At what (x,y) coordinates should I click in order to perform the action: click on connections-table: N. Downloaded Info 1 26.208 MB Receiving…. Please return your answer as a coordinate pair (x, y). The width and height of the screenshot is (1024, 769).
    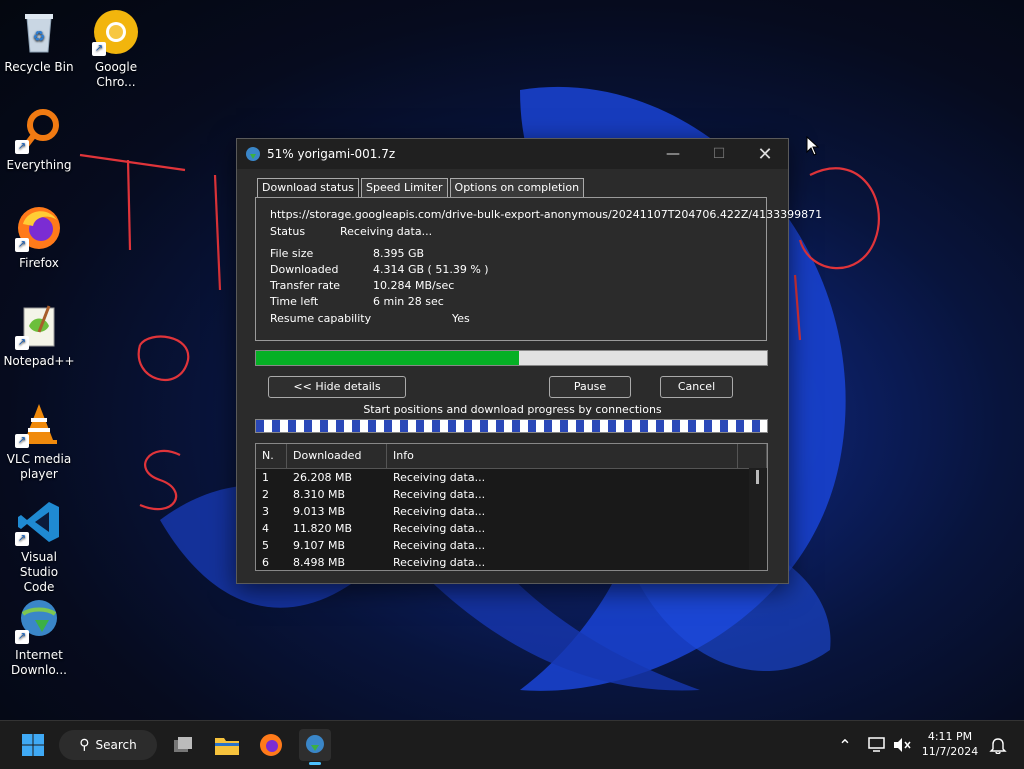
    Looking at the image, I should click on (511, 507).